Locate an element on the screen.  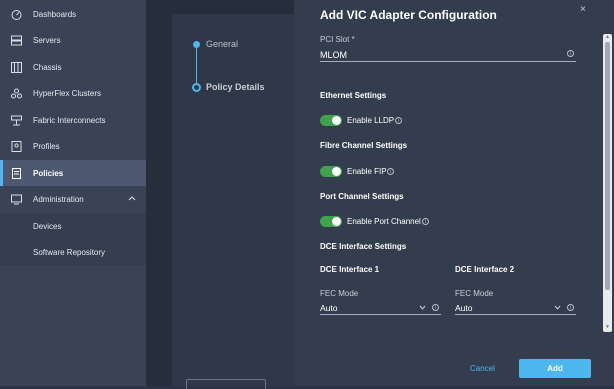
dce-interface-settings-heading: DCE Interface Settings is located at coordinates (363, 246).